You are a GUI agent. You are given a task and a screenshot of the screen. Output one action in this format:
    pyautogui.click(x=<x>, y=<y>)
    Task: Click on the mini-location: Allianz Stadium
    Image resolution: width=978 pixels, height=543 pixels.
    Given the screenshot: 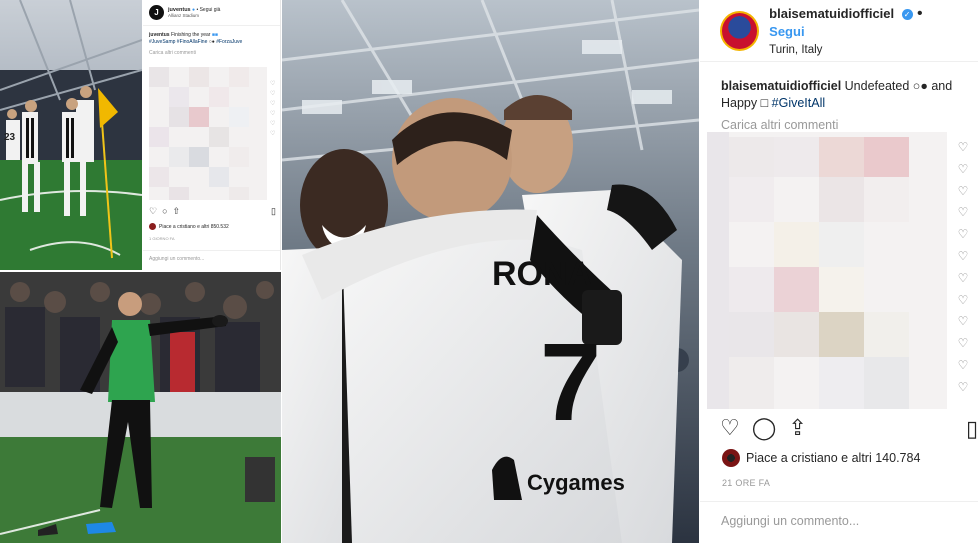 What is the action you would take?
    pyautogui.click(x=194, y=15)
    